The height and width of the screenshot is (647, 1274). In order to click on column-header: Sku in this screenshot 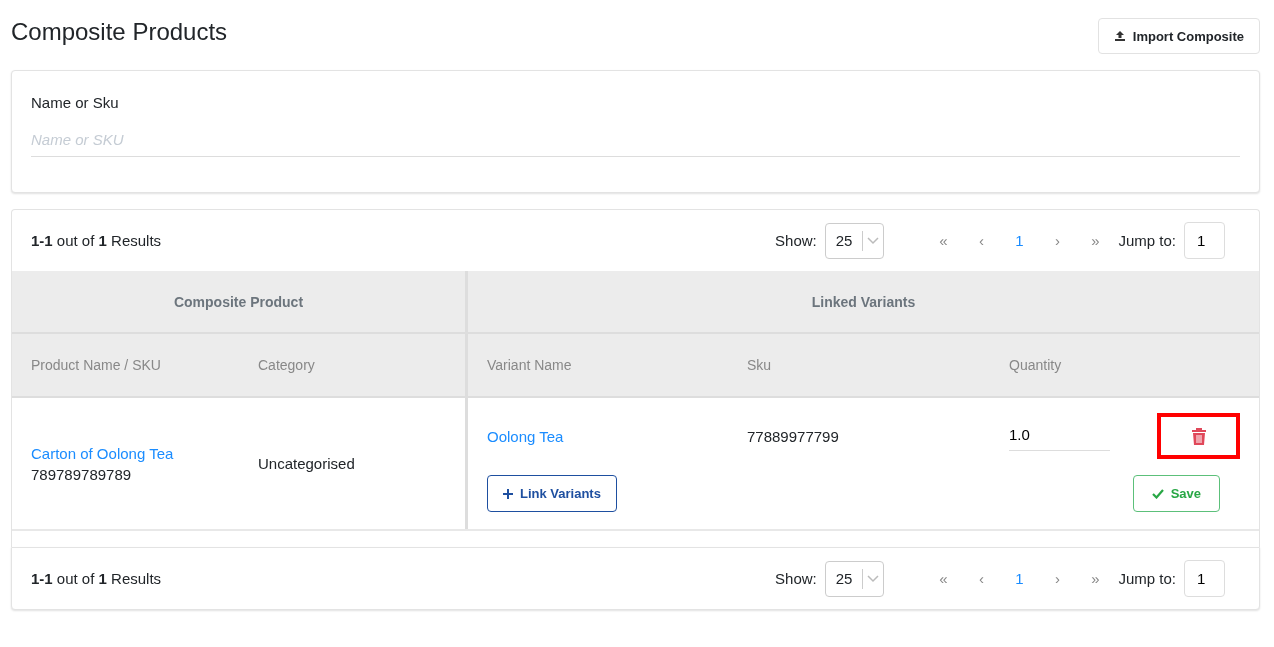, I will do `click(760, 365)`.